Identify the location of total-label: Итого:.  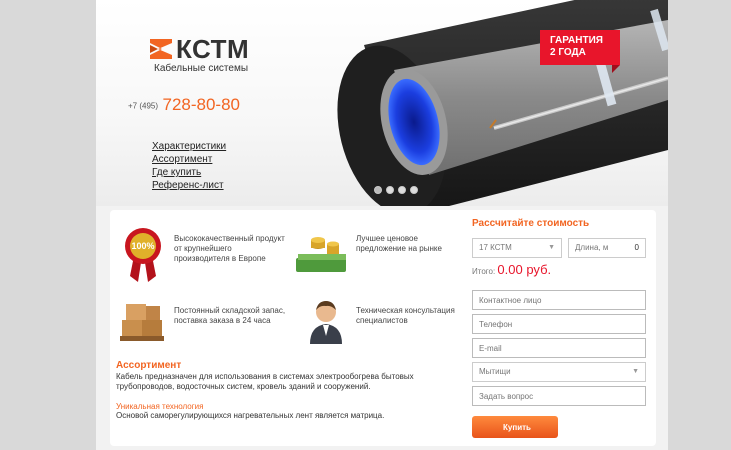
(484, 271).